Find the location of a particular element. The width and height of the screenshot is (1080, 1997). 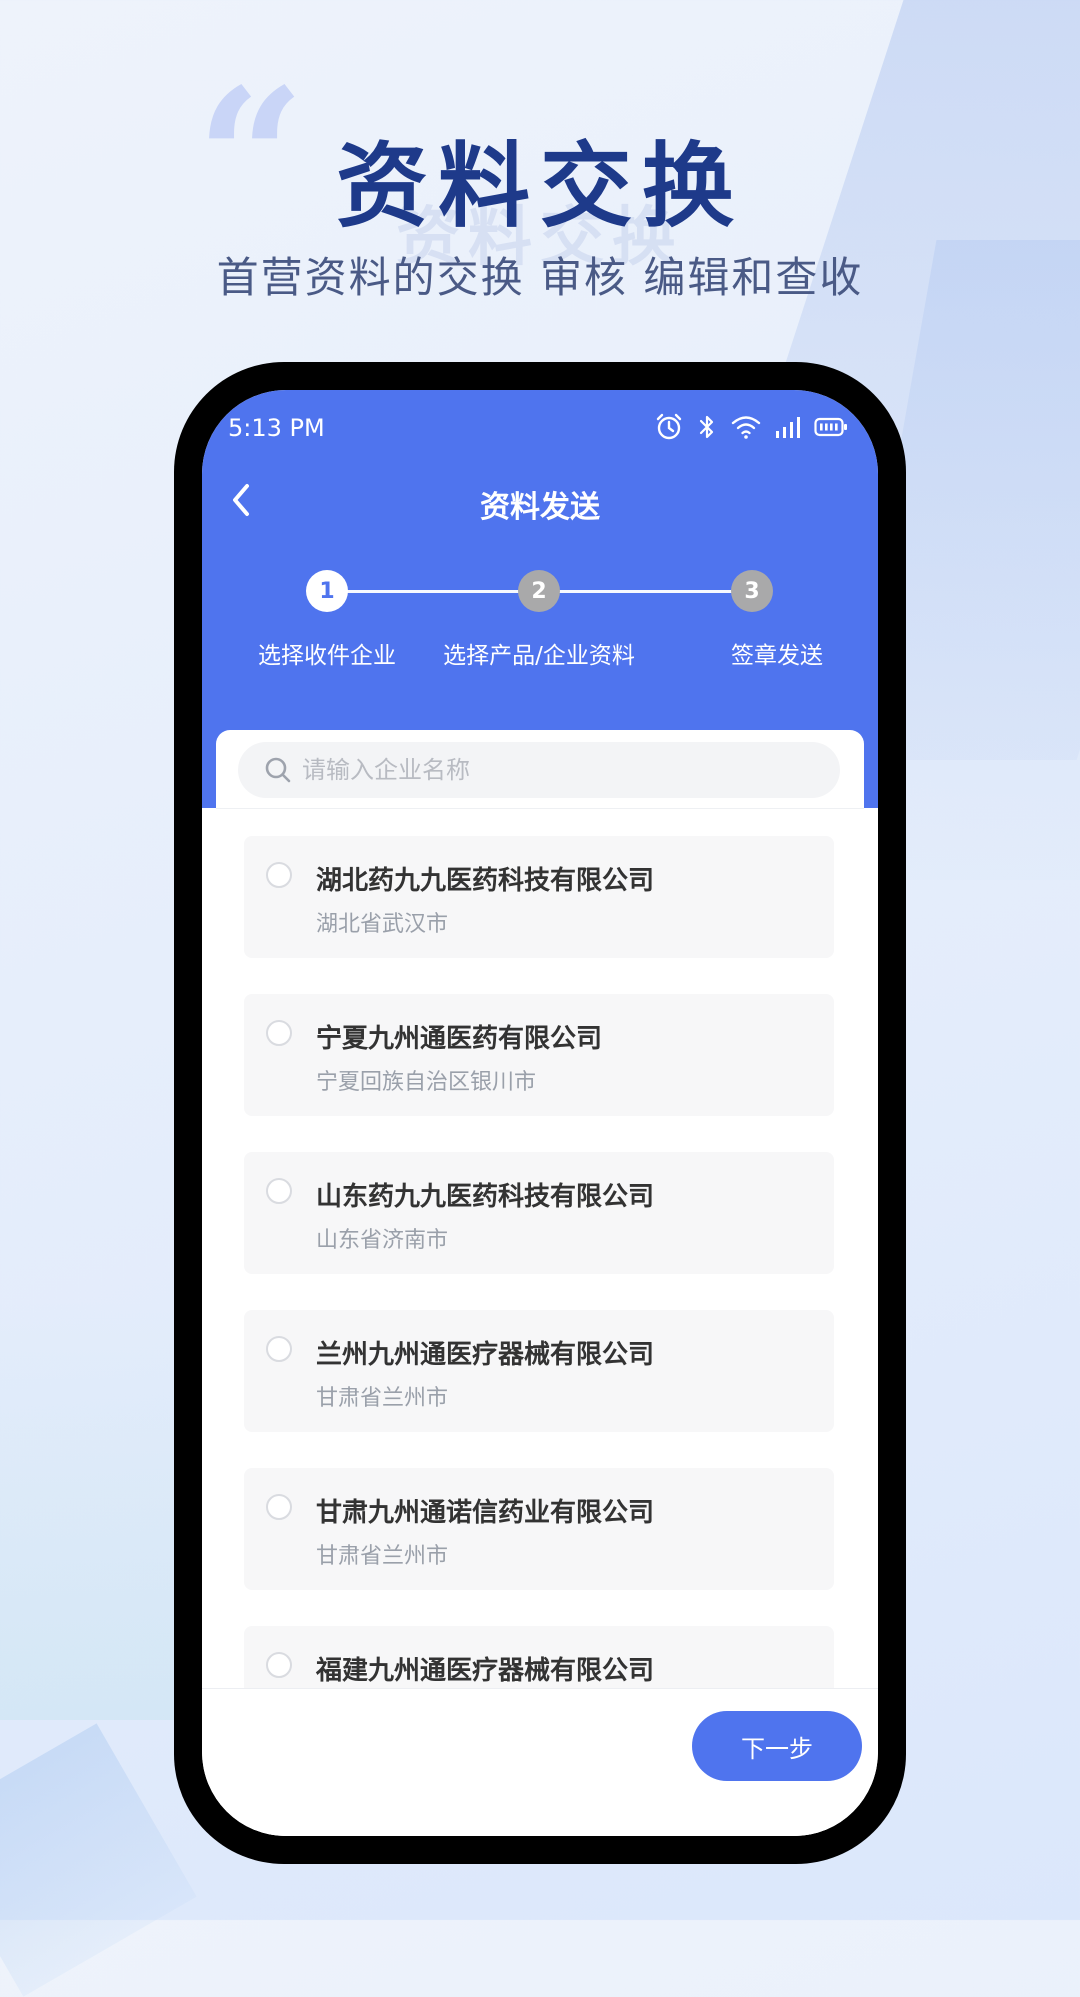

bluetooth-icon is located at coordinates (706, 427).